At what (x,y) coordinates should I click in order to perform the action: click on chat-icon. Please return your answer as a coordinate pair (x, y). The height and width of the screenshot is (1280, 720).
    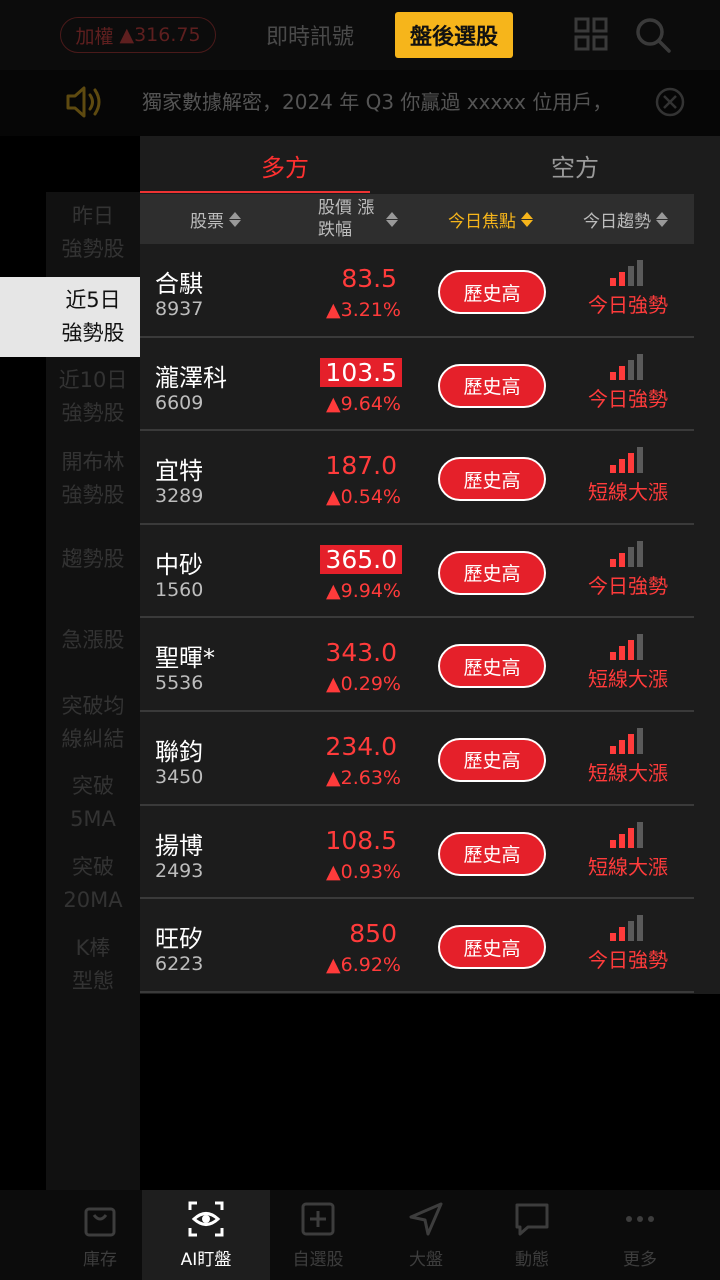
    Looking at the image, I should click on (532, 1219).